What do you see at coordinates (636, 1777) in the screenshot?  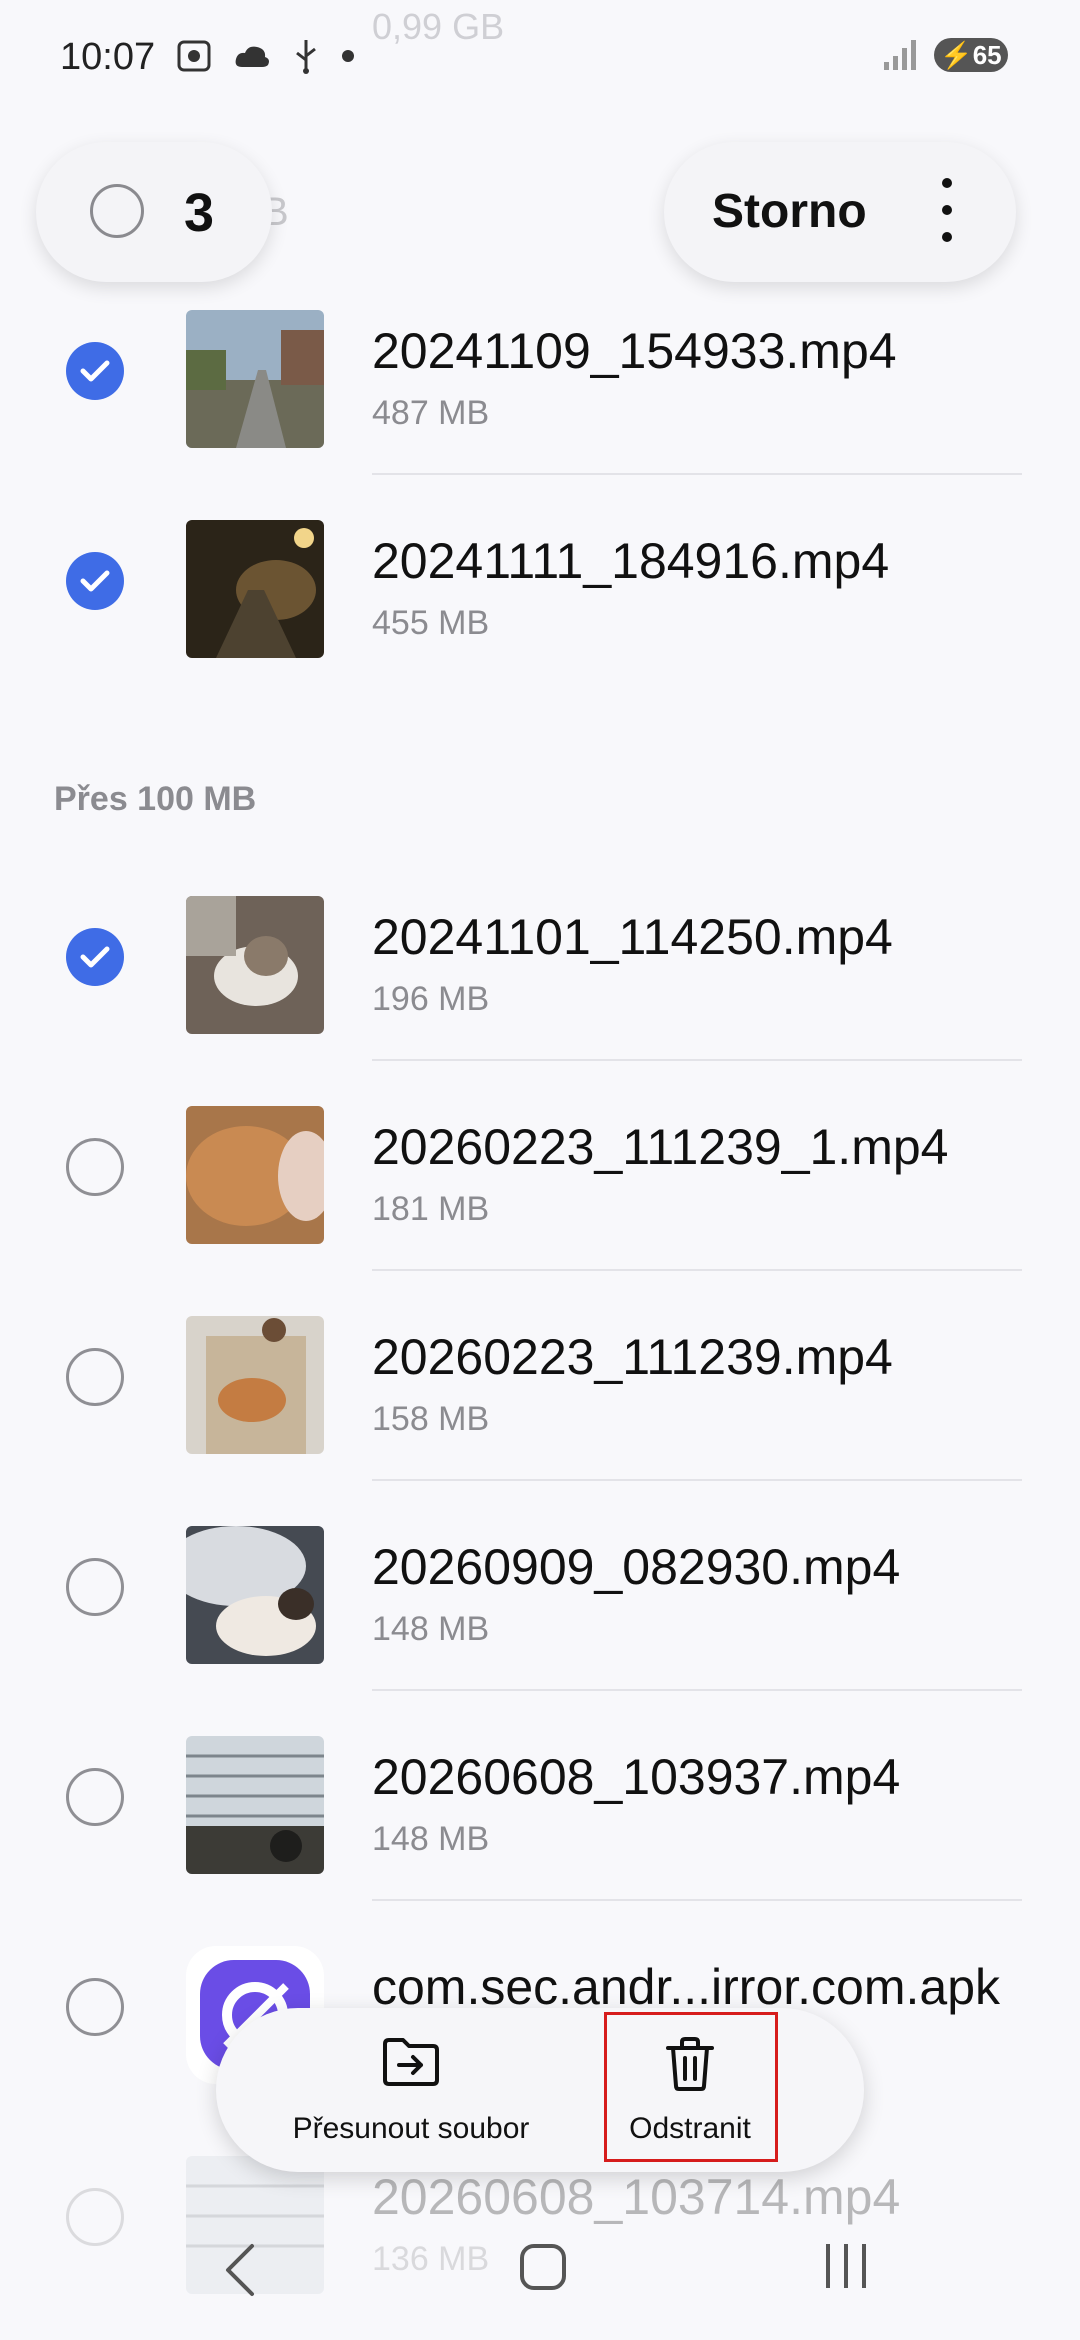 I see `file-name: 20260608_103937.mp4` at bounding box center [636, 1777].